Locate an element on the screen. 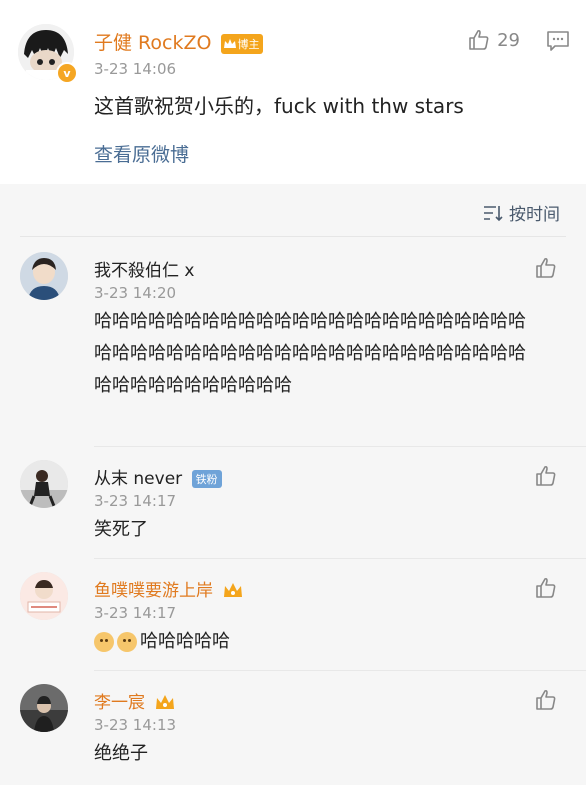 This screenshot has height=785, width=586. verified-icon: v is located at coordinates (67, 73).